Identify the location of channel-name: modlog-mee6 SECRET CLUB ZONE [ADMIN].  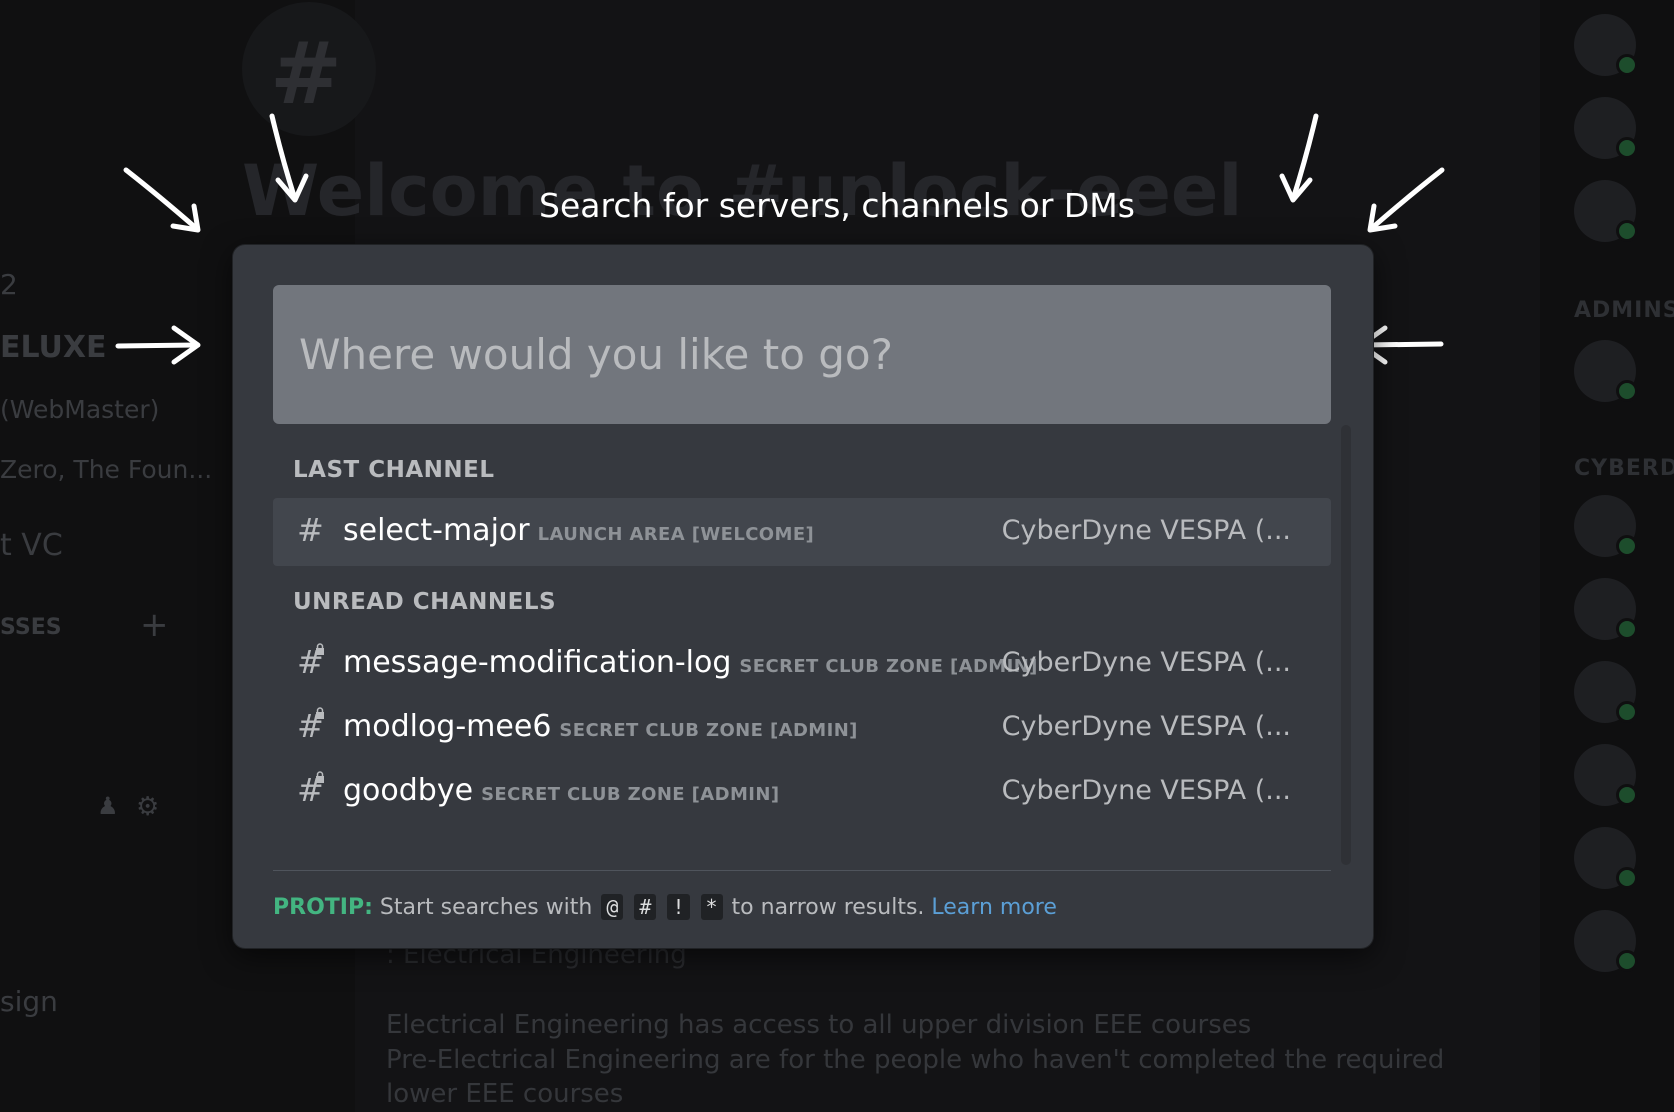
(600, 726).